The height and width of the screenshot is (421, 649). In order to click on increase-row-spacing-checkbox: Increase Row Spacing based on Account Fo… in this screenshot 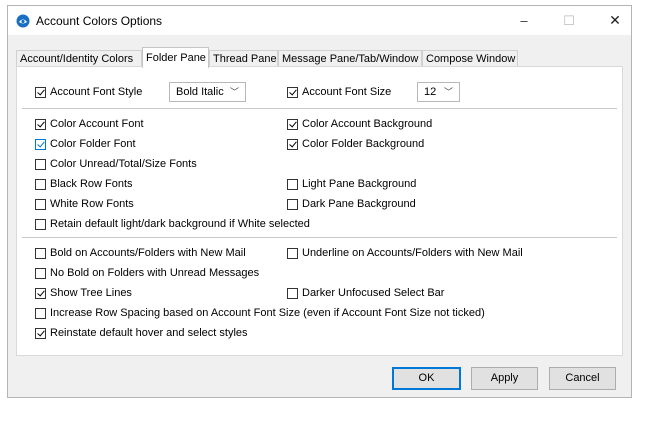, I will do `click(260, 313)`.